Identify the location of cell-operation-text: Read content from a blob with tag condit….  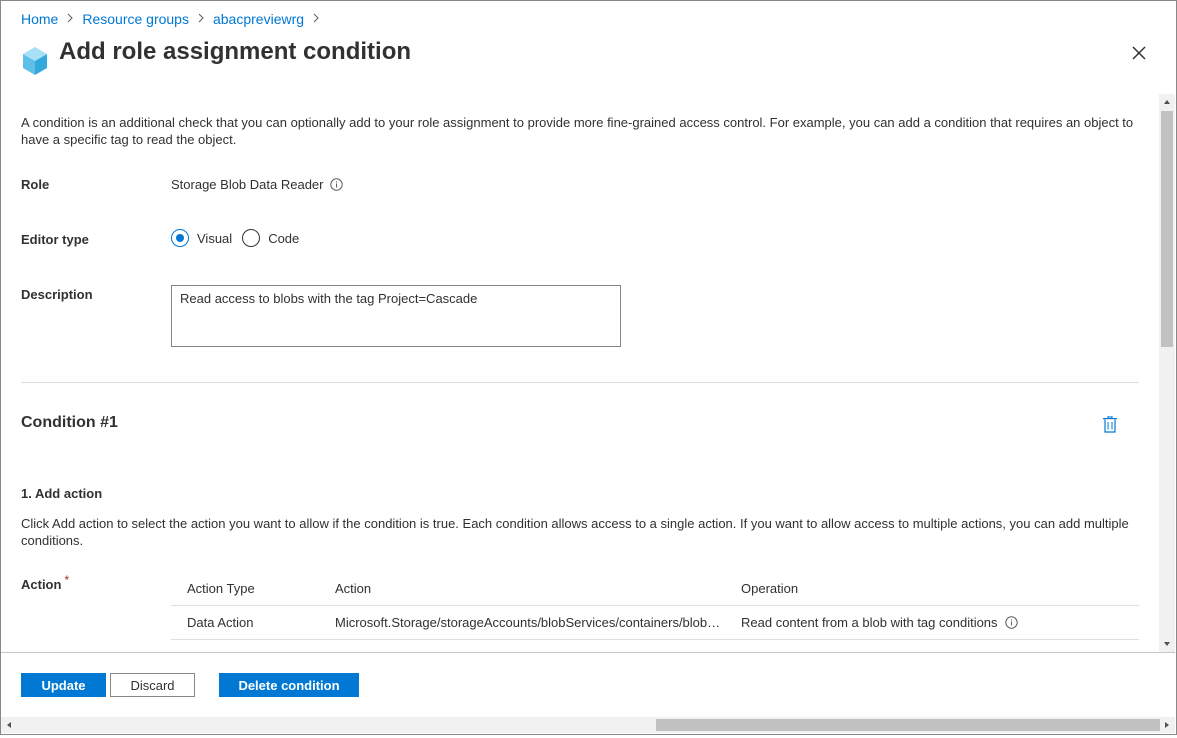
(869, 622).